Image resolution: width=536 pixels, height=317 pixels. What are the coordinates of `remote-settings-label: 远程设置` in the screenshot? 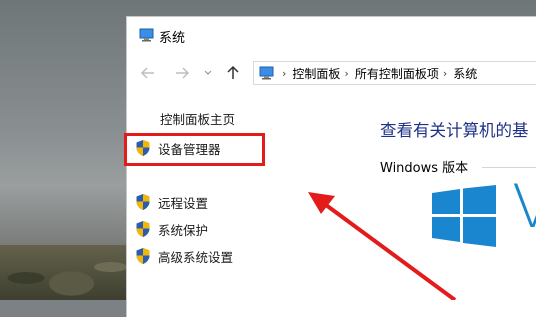 It's located at (183, 203).